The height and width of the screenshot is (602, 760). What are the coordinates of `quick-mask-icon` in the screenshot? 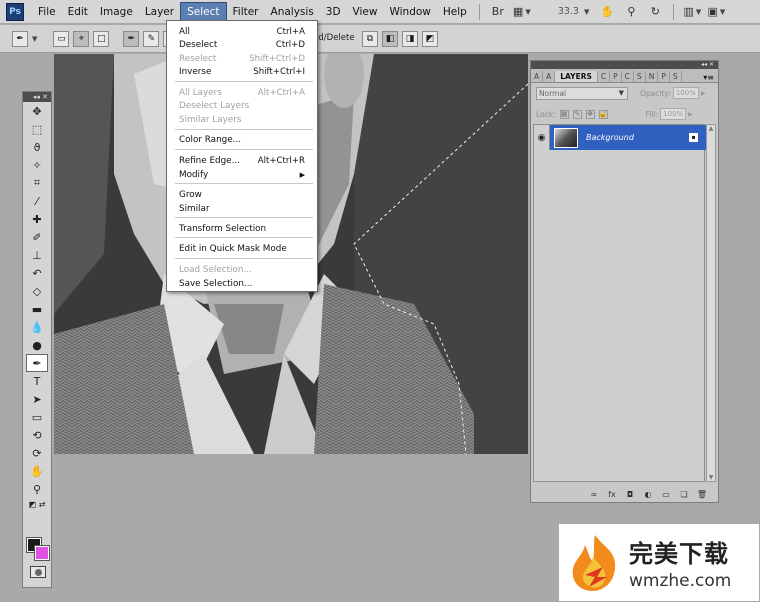 It's located at (38, 572).